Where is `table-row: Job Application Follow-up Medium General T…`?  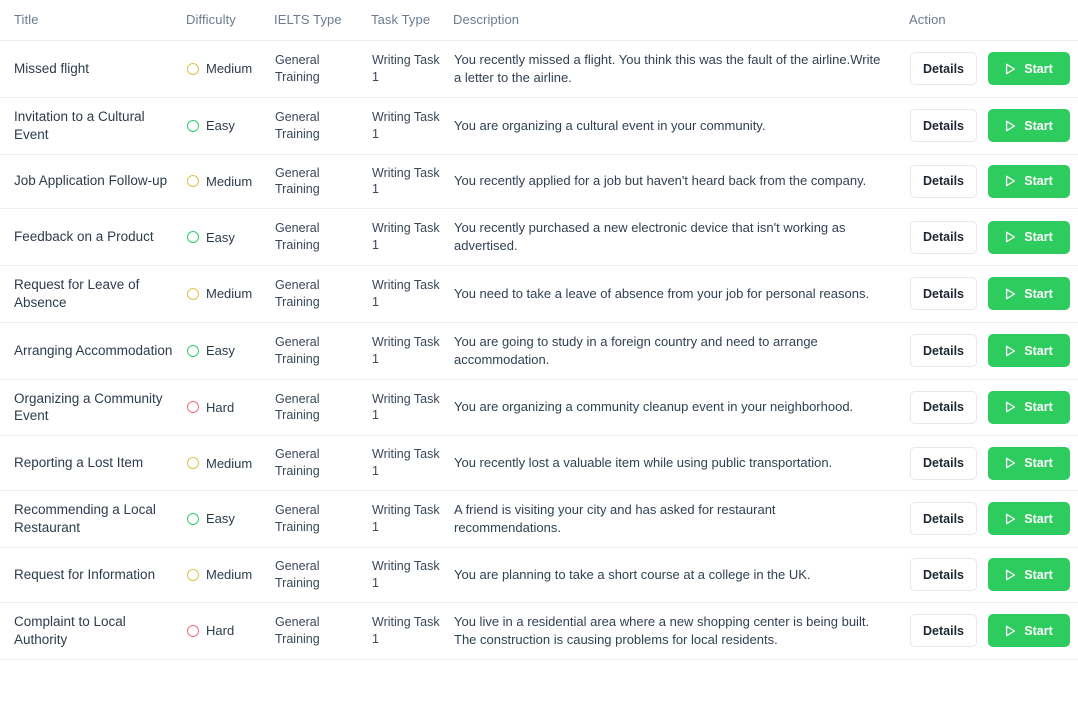
table-row: Job Application Follow-up Medium General T… is located at coordinates (539, 181).